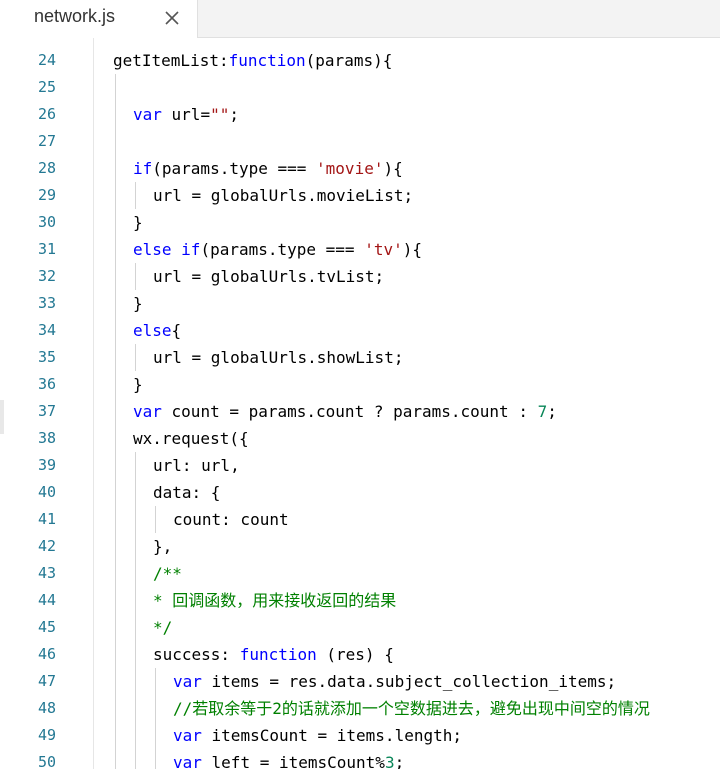 The image size is (720, 769). What do you see at coordinates (360, 222) in the screenshot?
I see `code-line: 30}` at bounding box center [360, 222].